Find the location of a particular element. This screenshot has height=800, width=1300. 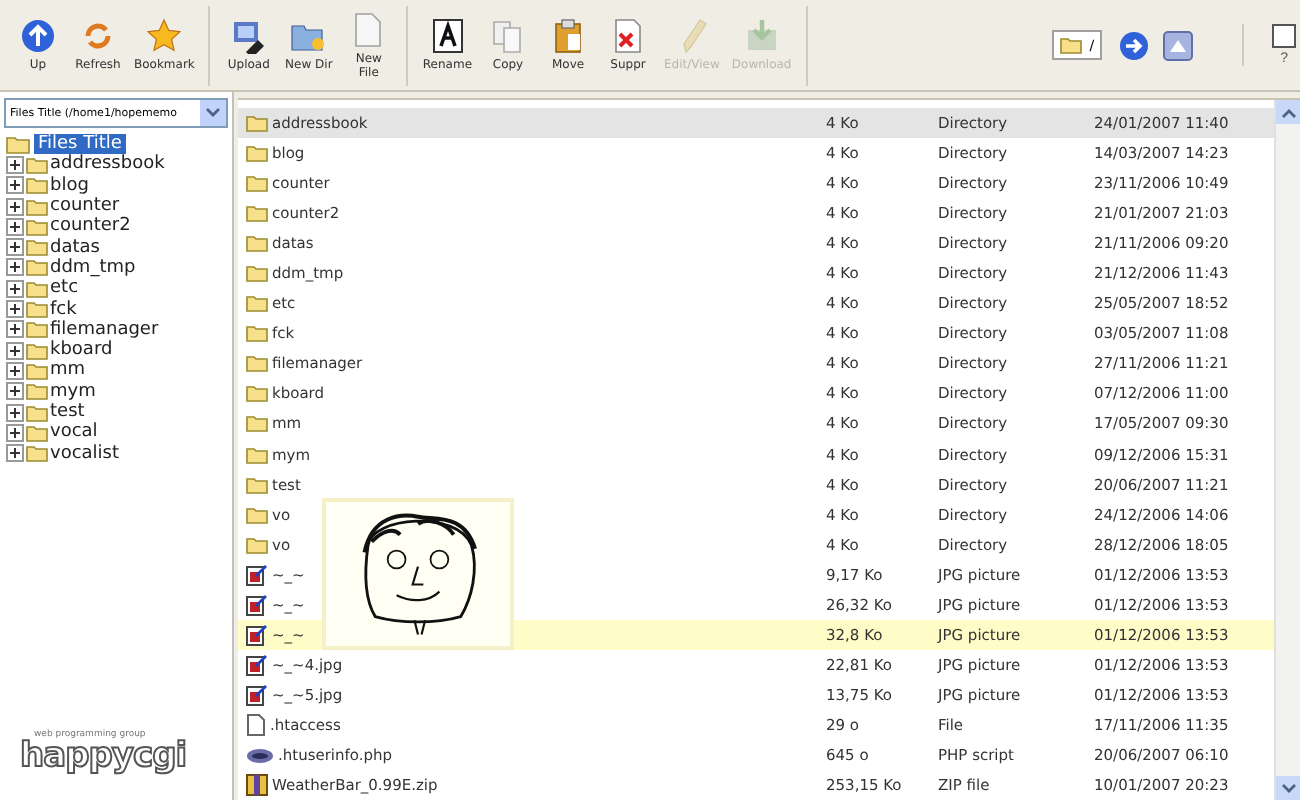

refresh-icon is located at coordinates (98, 36).